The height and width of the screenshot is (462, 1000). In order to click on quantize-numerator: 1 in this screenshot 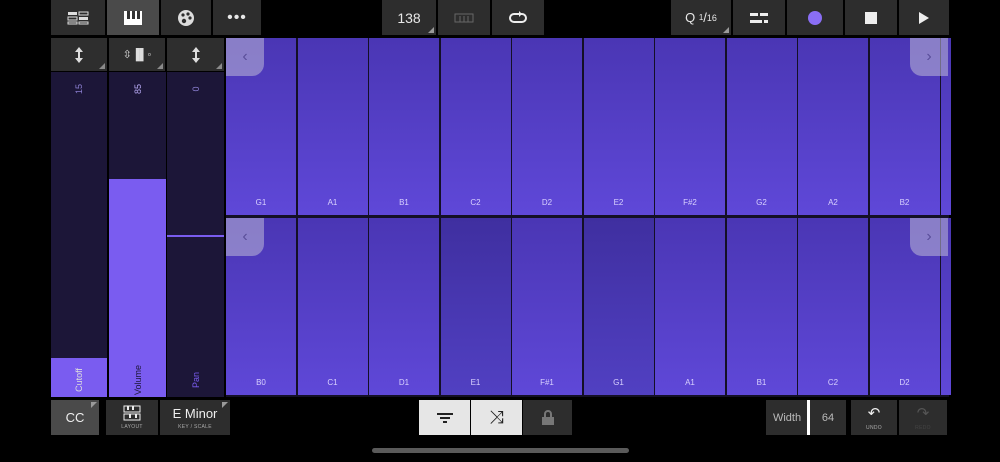, I will do `click(701, 17)`.